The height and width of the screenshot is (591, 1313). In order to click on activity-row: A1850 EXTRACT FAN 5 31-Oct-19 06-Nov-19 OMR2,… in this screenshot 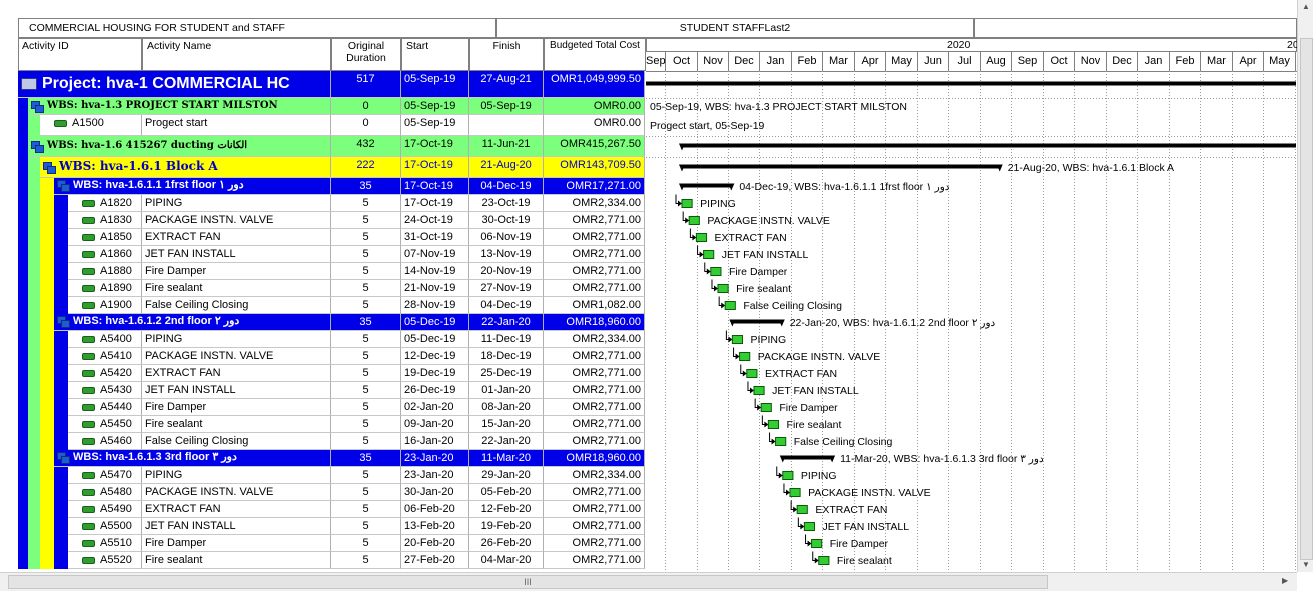, I will do `click(331, 237)`.